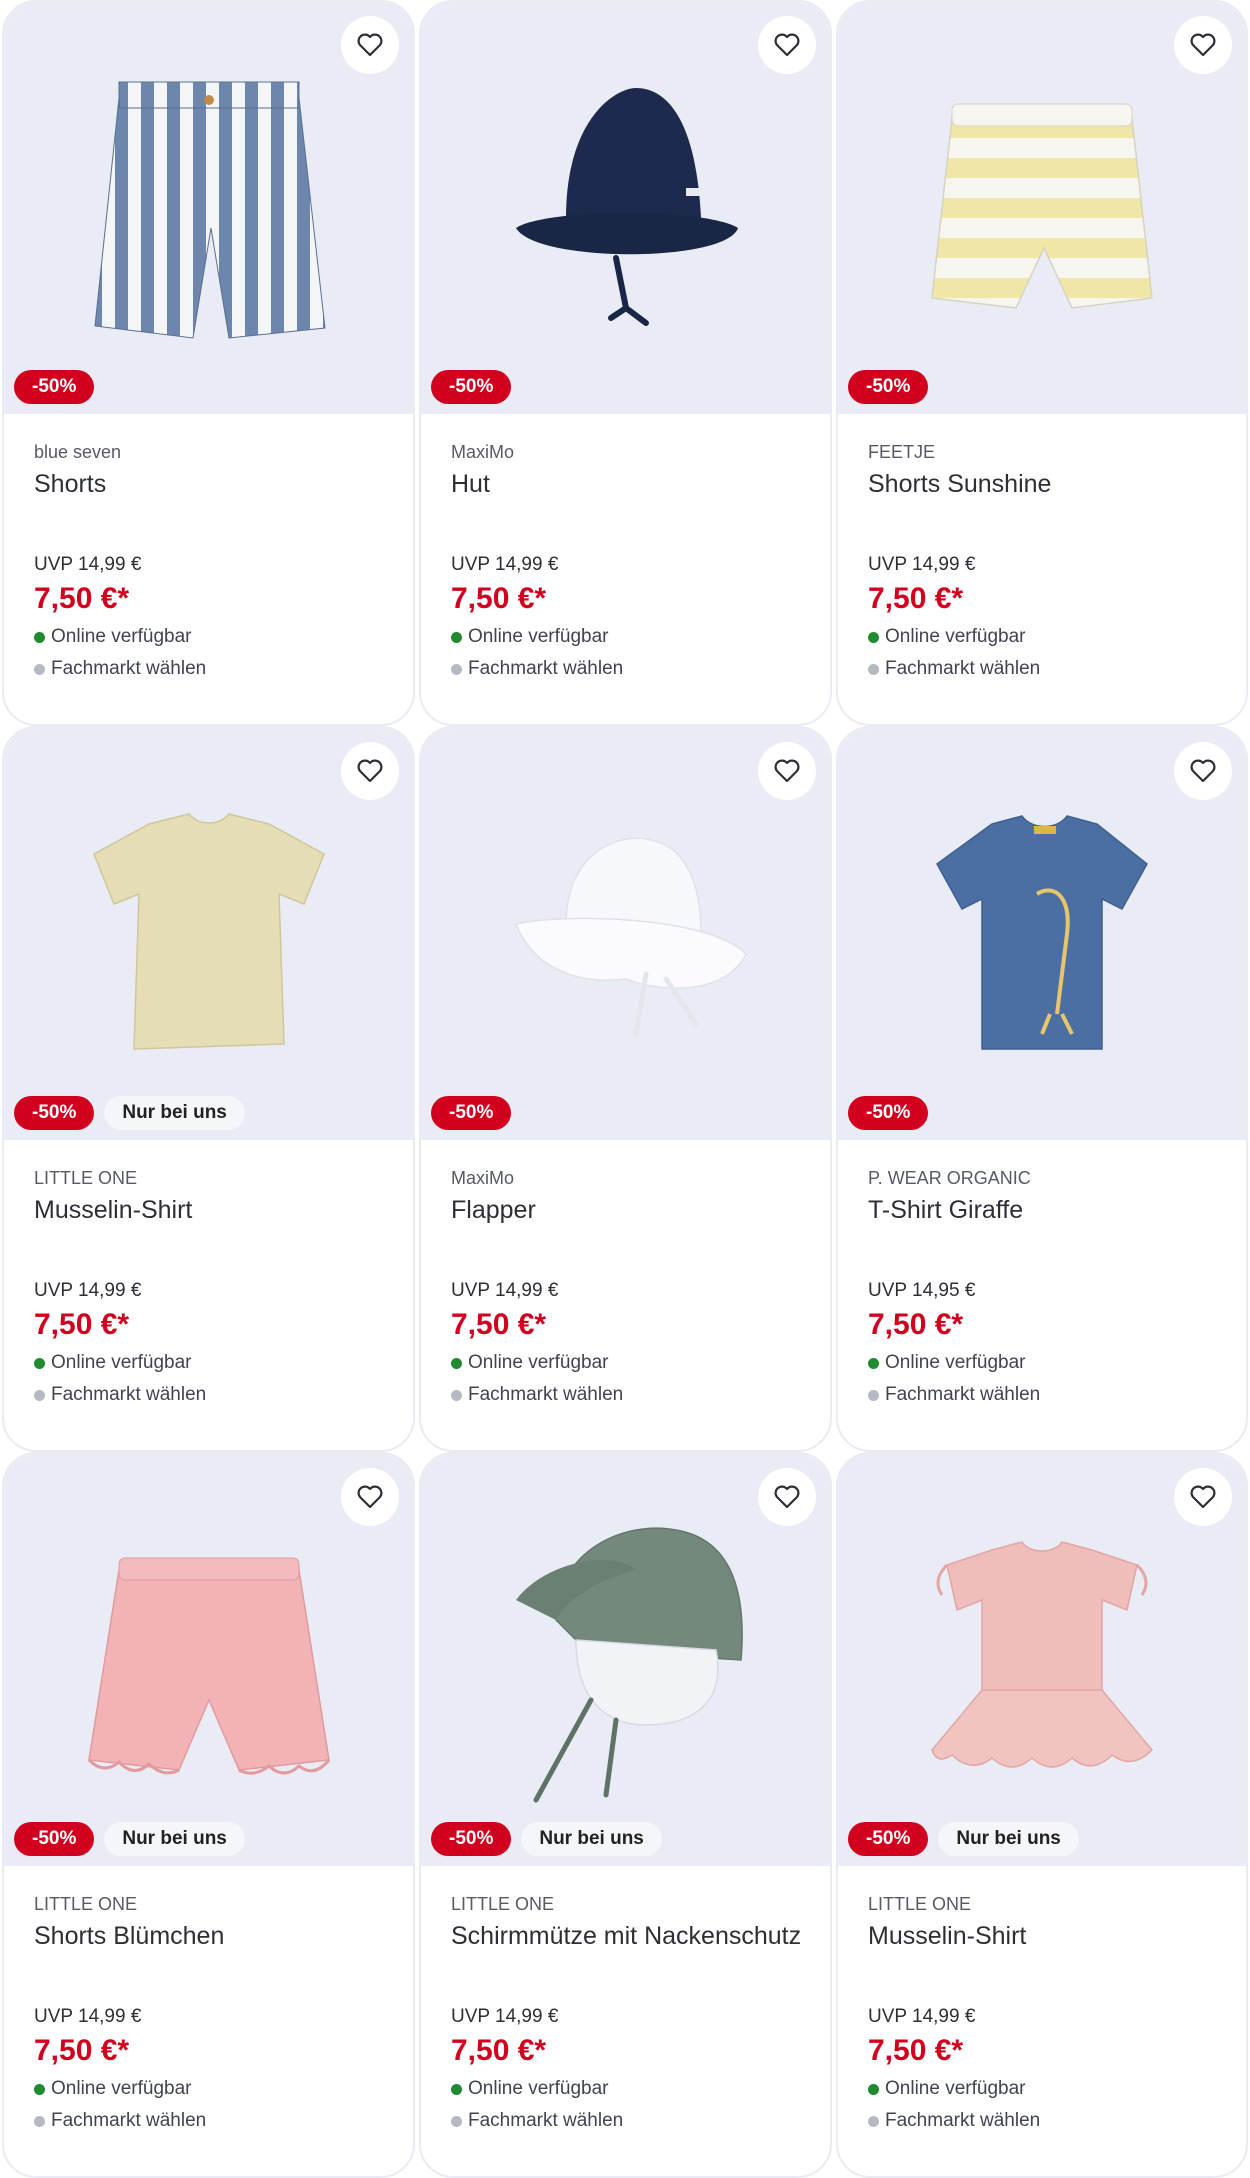 This screenshot has height=2178, width=1250. I want to click on product-name: Shorts Sunshine, so click(1057, 500).